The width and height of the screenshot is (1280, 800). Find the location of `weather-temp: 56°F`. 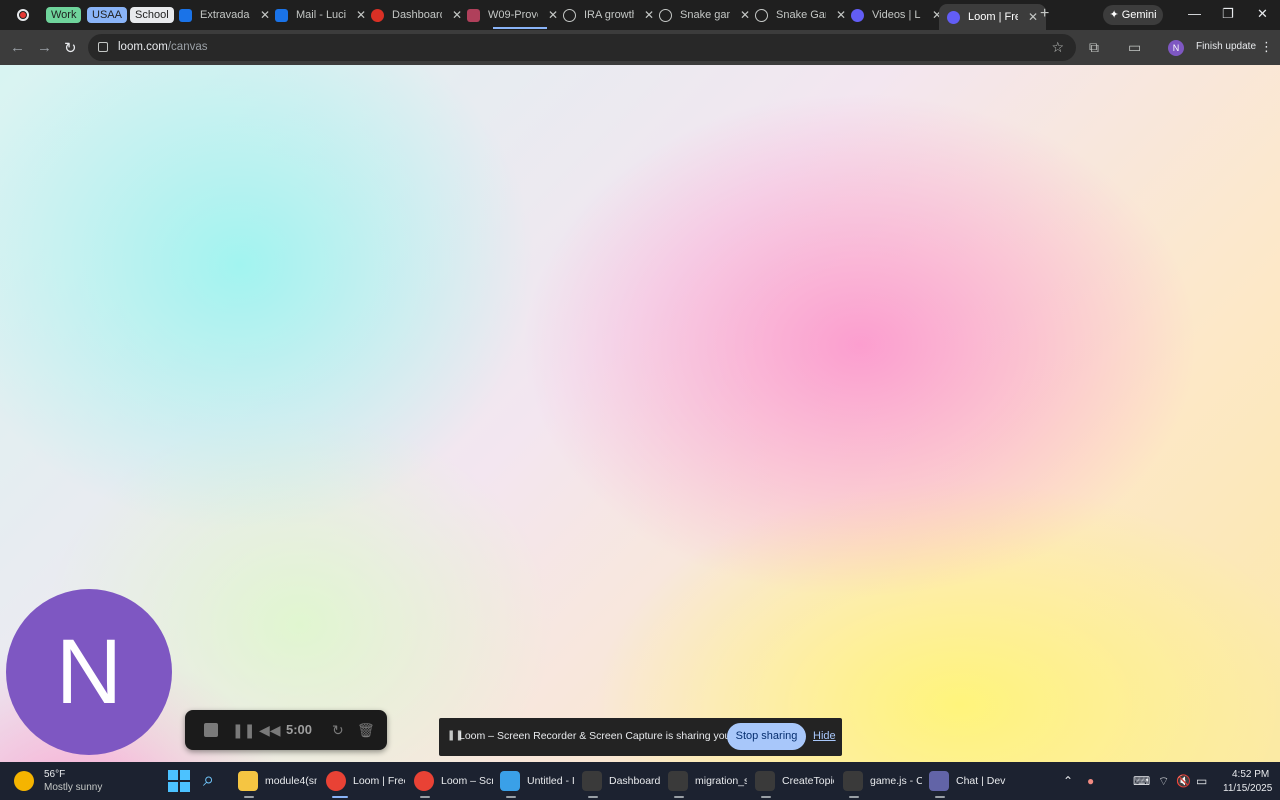

weather-temp: 56°F is located at coordinates (55, 774).